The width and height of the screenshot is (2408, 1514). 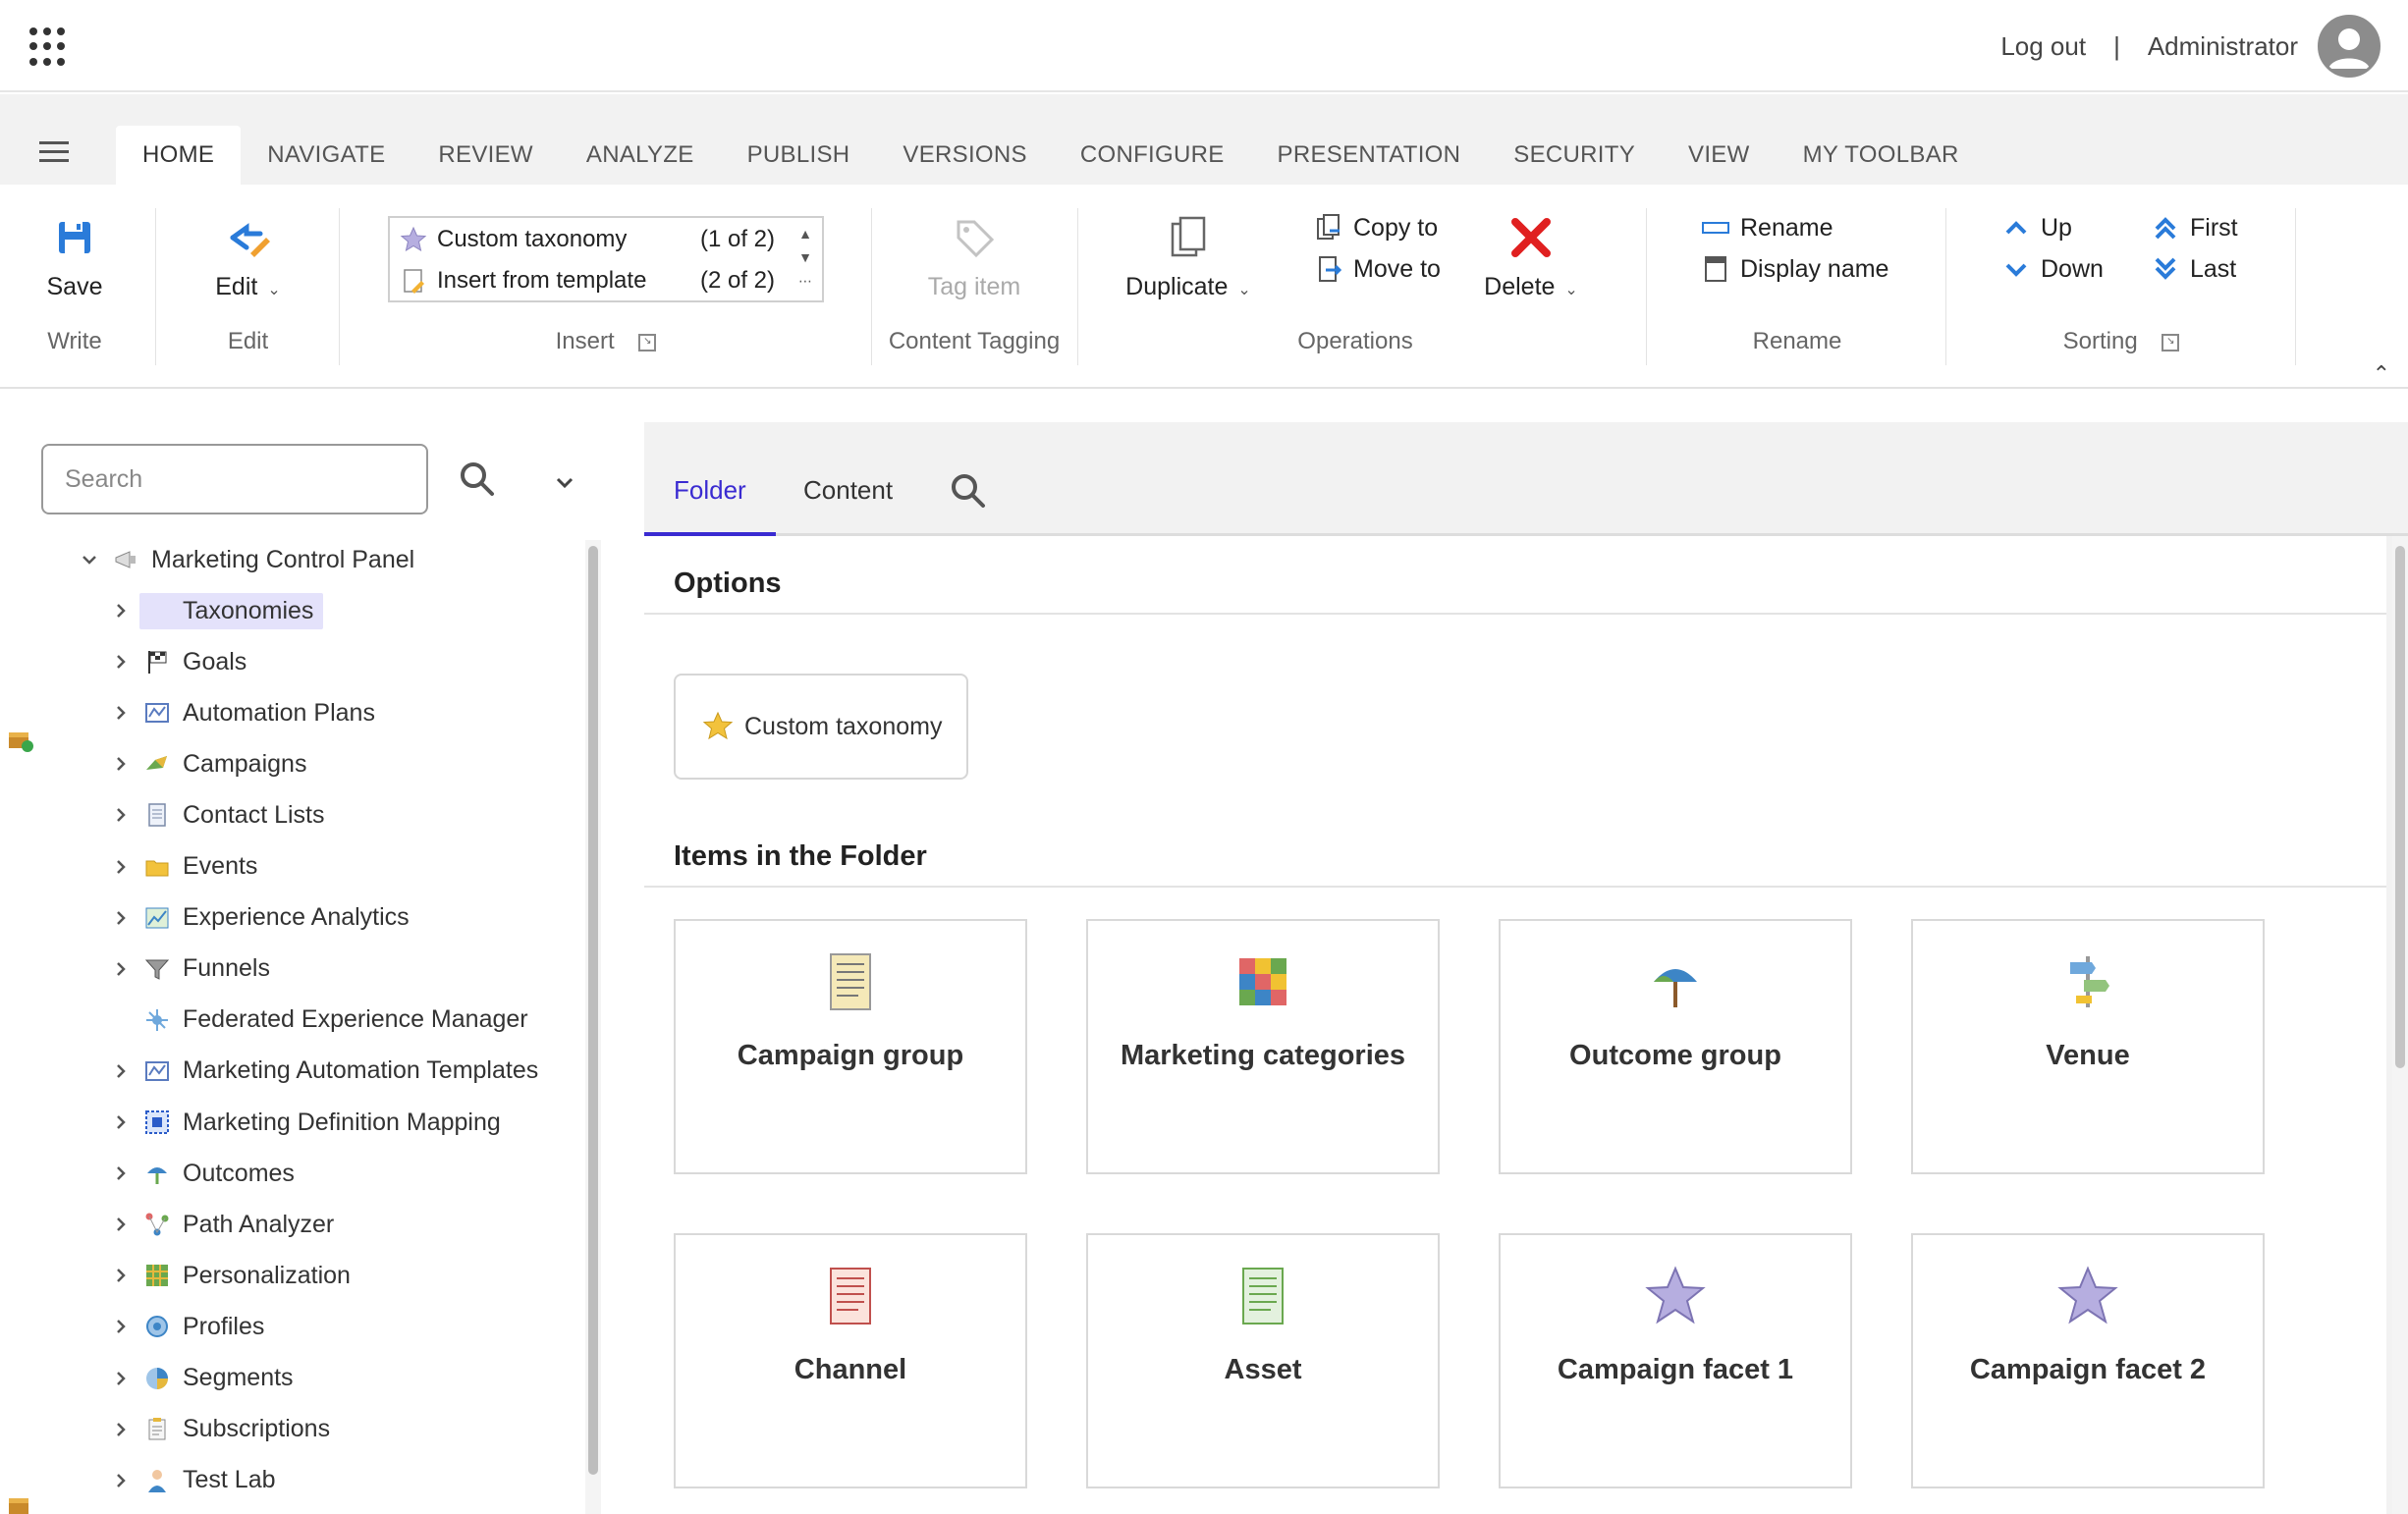 I want to click on tree-item-path-analyzer: Path Analyzer, so click(x=220, y=1224).